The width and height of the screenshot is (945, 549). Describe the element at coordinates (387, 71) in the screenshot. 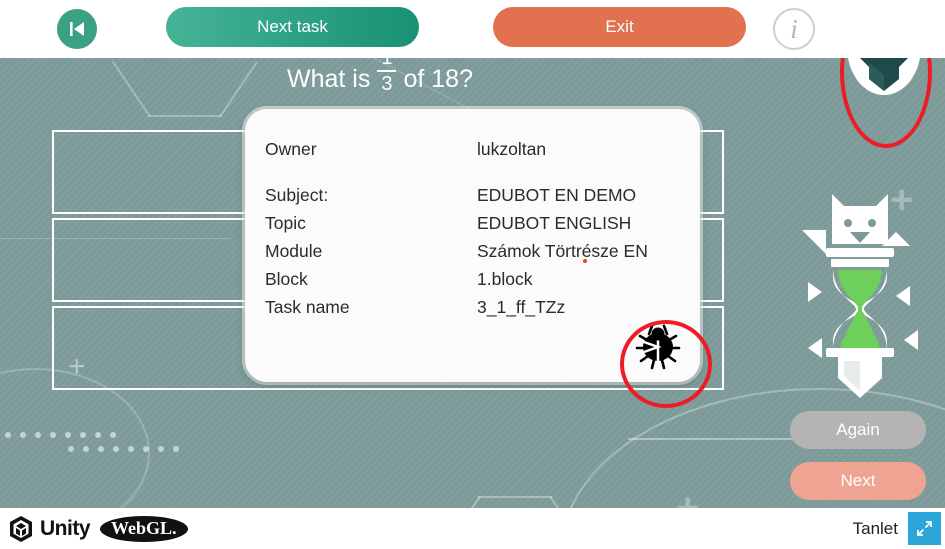

I see `fraction-bar` at that location.